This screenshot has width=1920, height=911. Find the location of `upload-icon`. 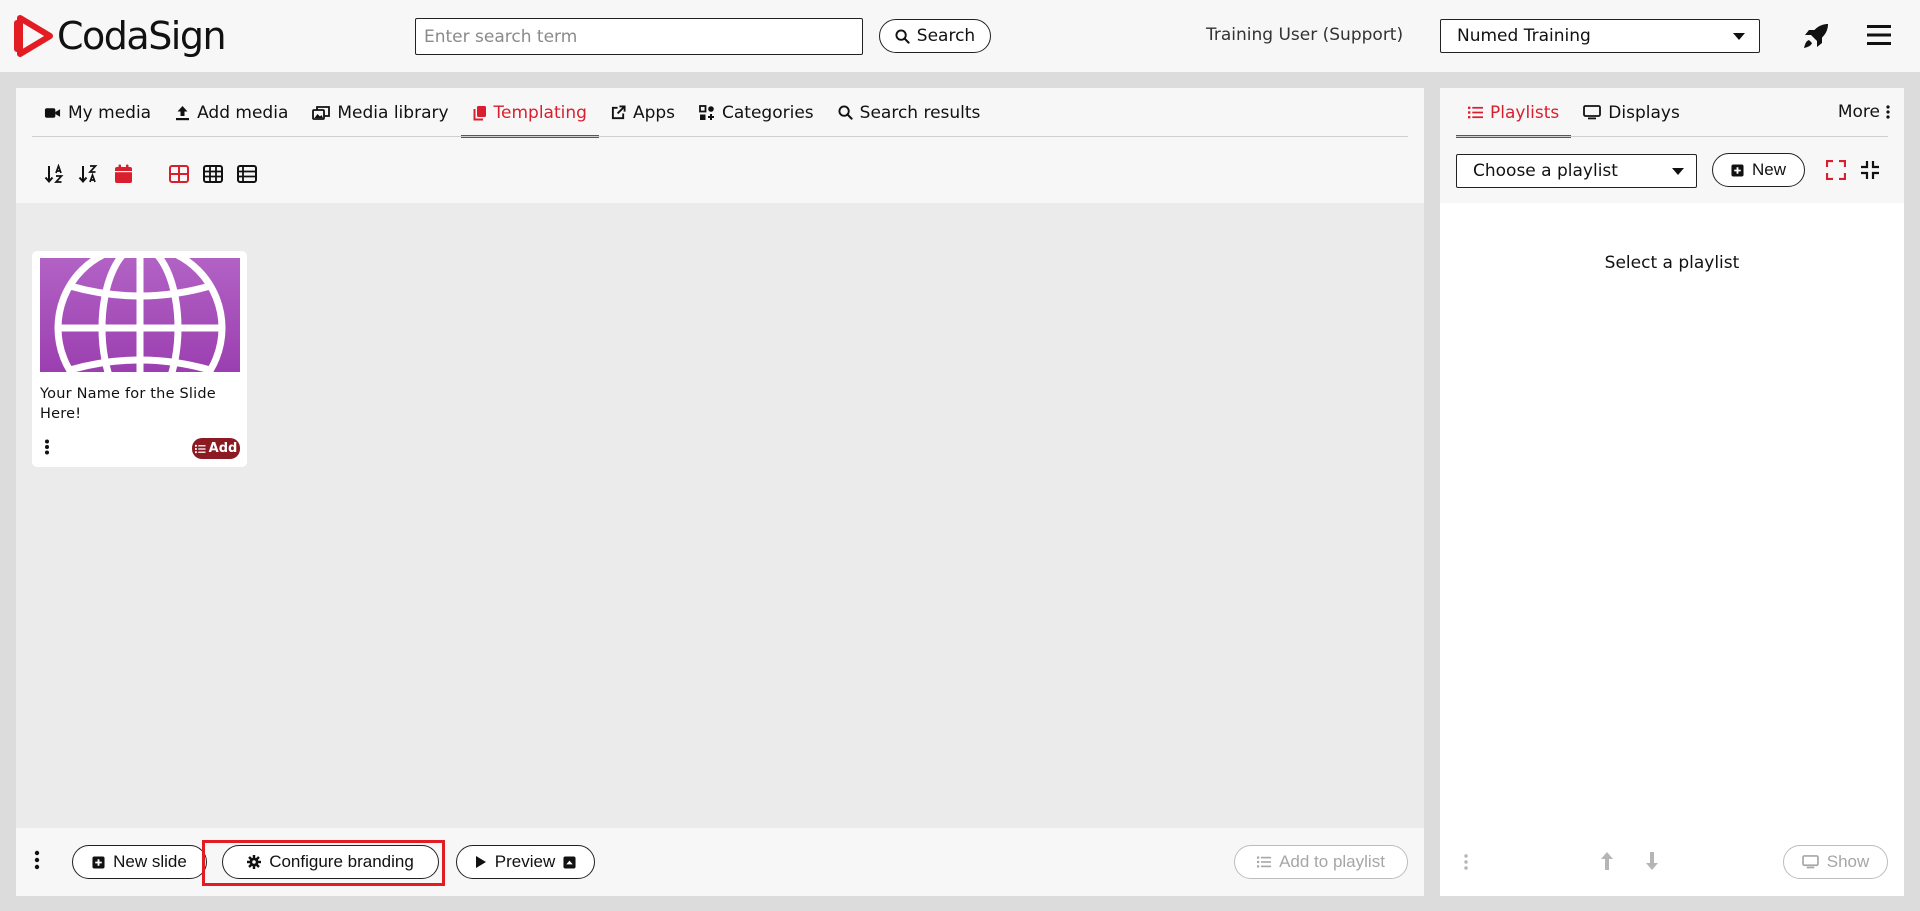

upload-icon is located at coordinates (183, 112).